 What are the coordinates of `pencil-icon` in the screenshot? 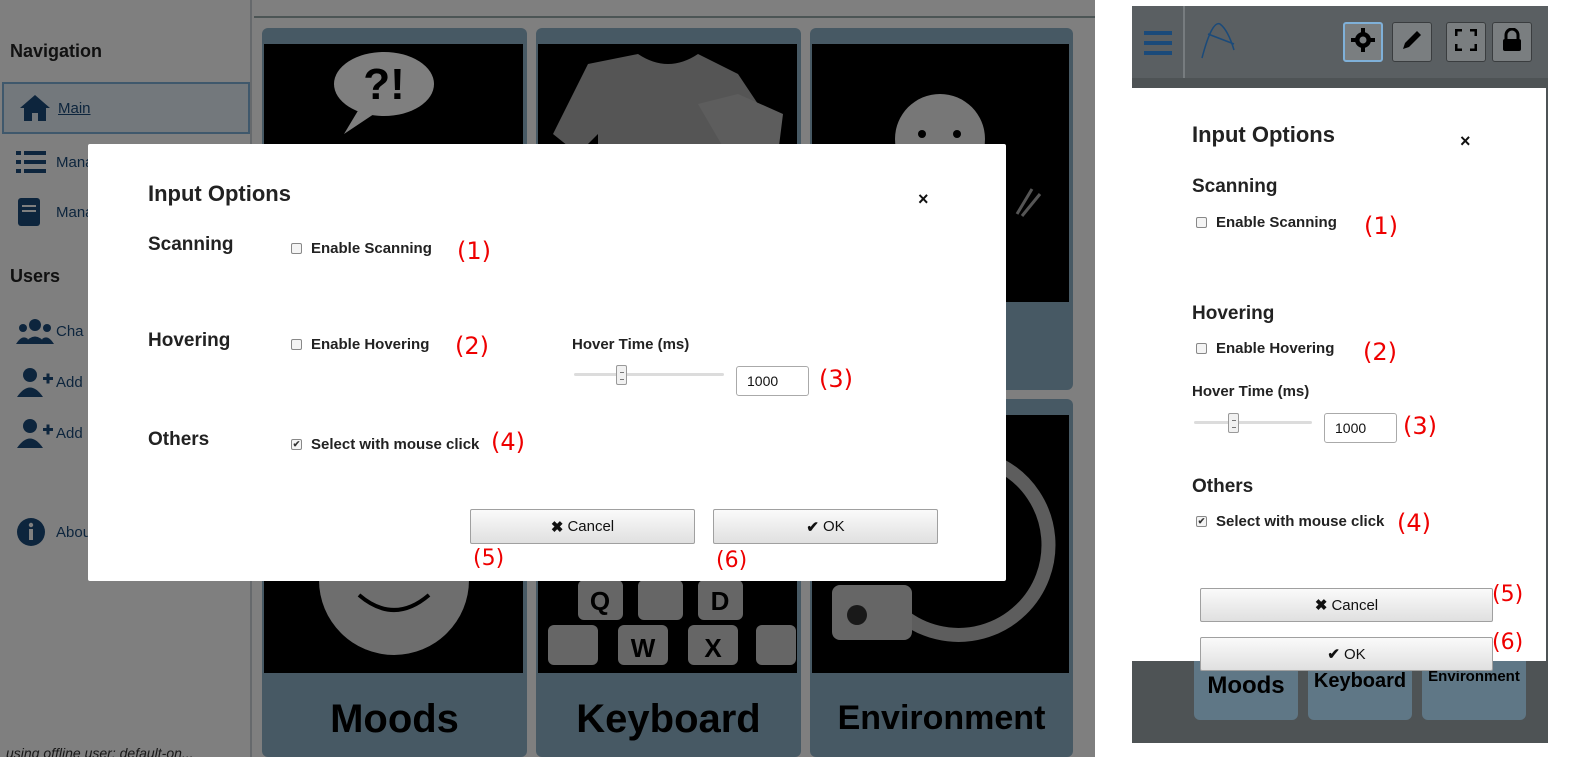 It's located at (1412, 42).